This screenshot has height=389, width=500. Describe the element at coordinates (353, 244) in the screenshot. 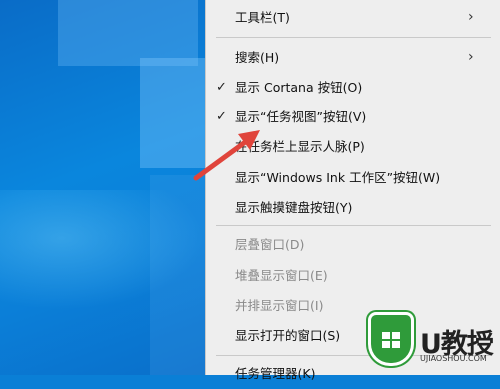

I see `menu-item-cascade-windows: 层叠窗口(D)` at that location.